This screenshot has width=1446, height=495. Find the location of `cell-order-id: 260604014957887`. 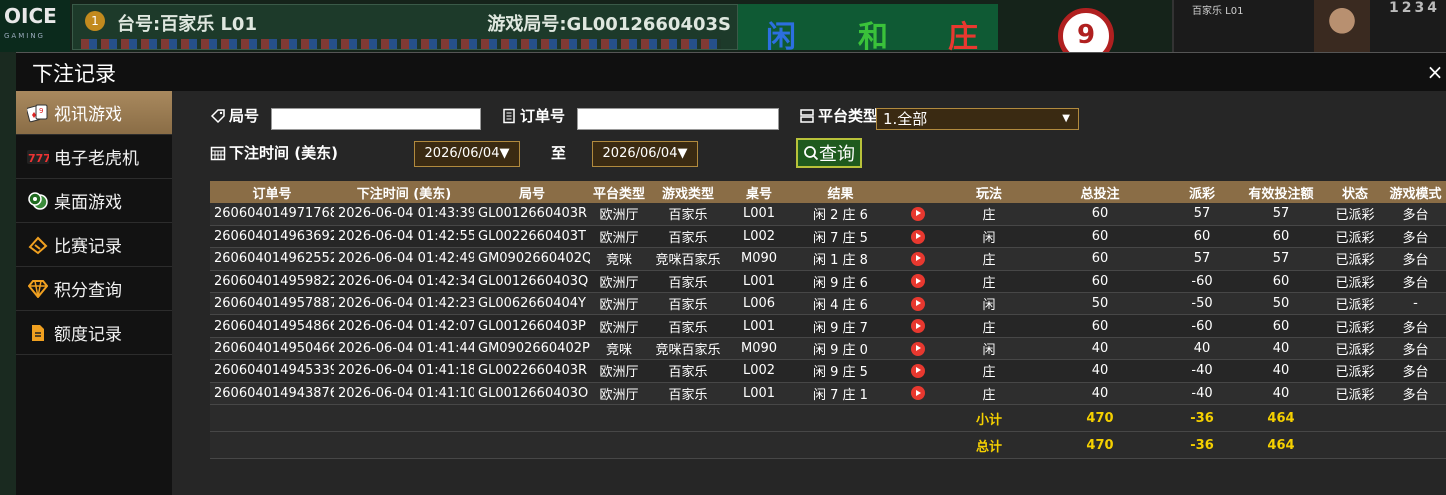

cell-order-id: 260604014957887 is located at coordinates (272, 304).